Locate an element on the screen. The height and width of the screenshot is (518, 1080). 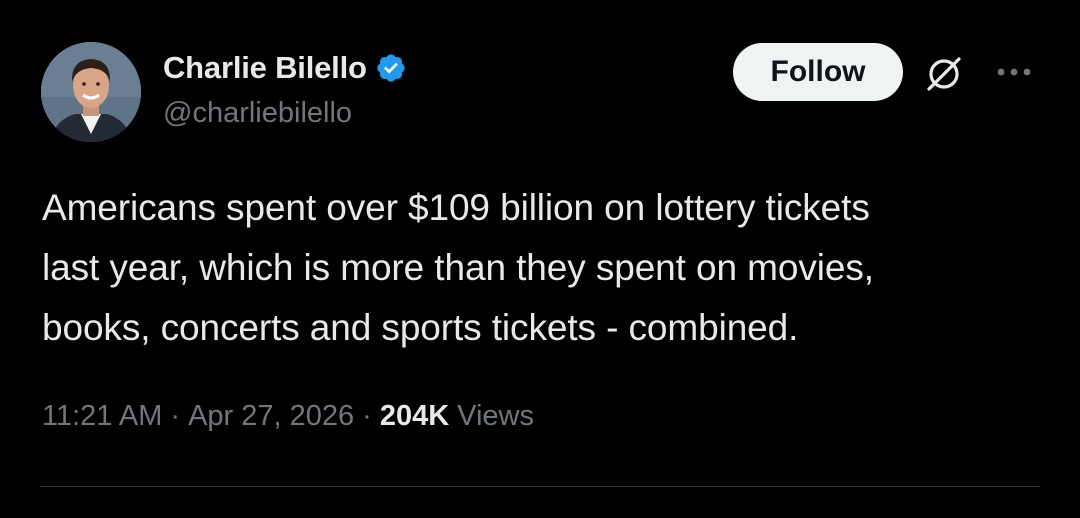
tweet-date: Apr 27, 2026 is located at coordinates (271, 416).